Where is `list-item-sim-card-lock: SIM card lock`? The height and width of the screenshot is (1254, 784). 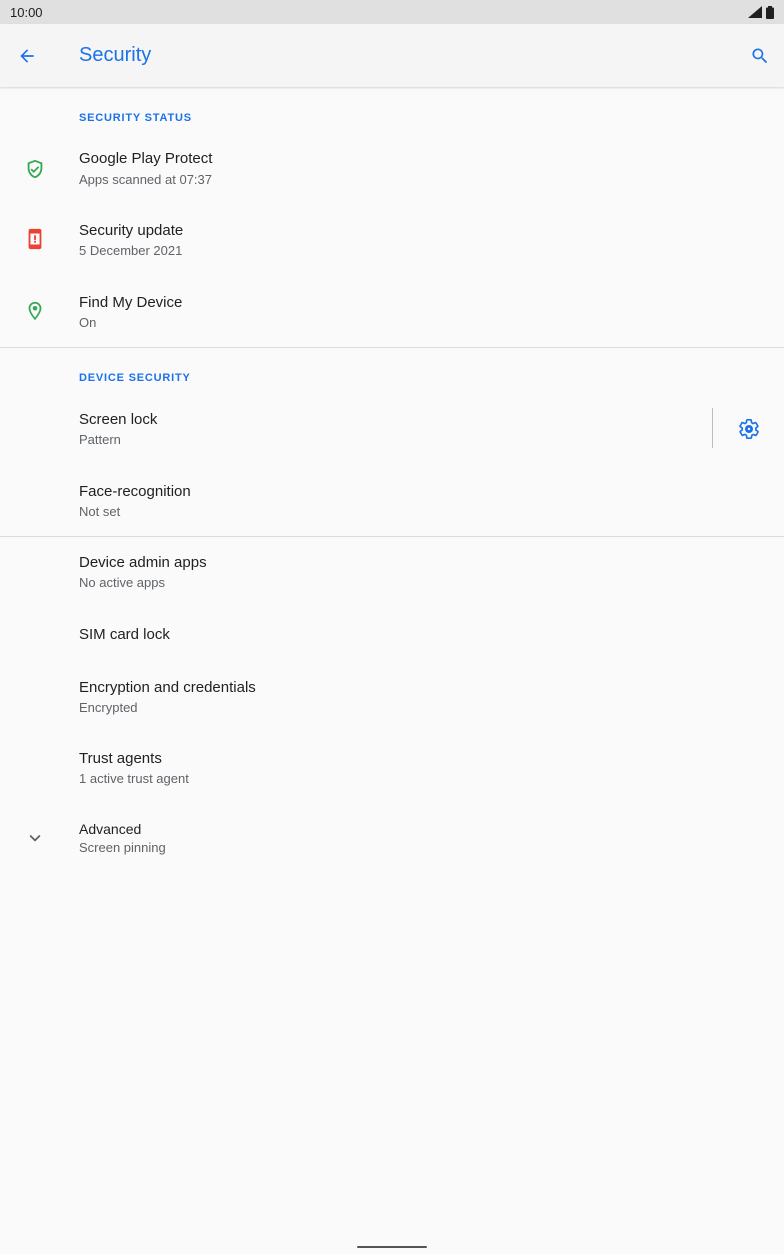
list-item-sim-card-lock: SIM card lock is located at coordinates (392, 636).